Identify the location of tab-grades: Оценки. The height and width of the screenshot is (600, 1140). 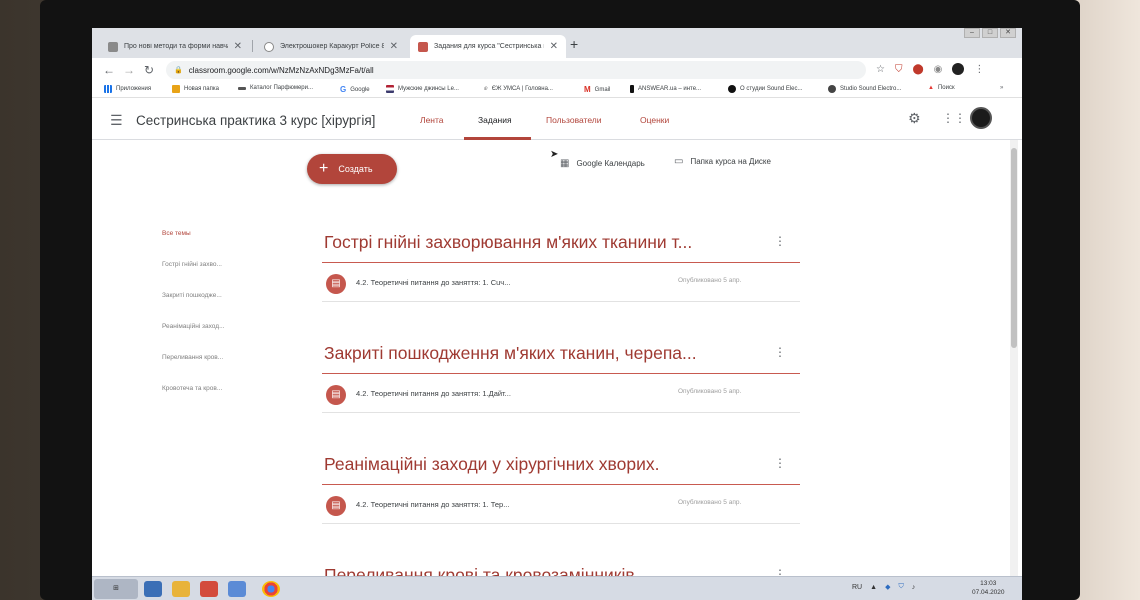
(654, 120).